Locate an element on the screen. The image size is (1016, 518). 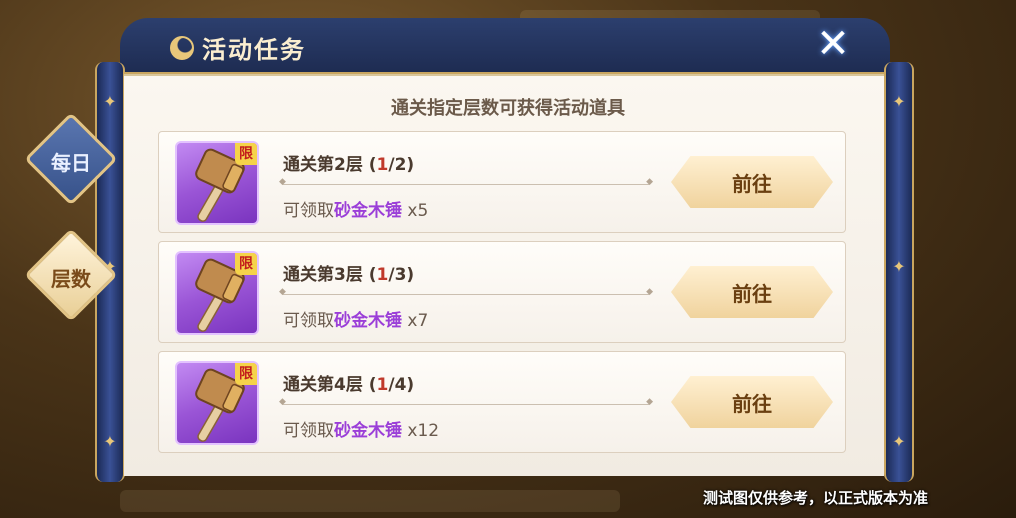
scroll-roller-right: ✦ ✦ ✦ is located at coordinates (899, 272).